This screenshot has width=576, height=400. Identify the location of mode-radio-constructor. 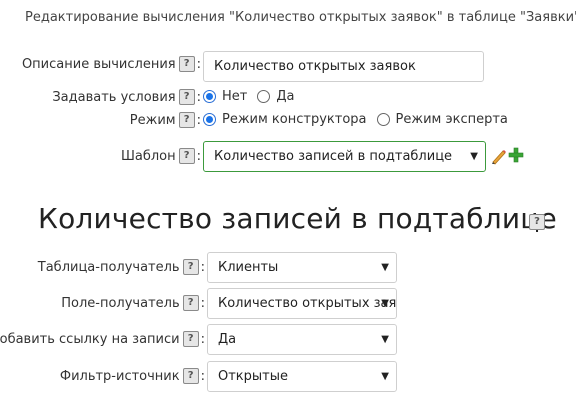
(209, 119).